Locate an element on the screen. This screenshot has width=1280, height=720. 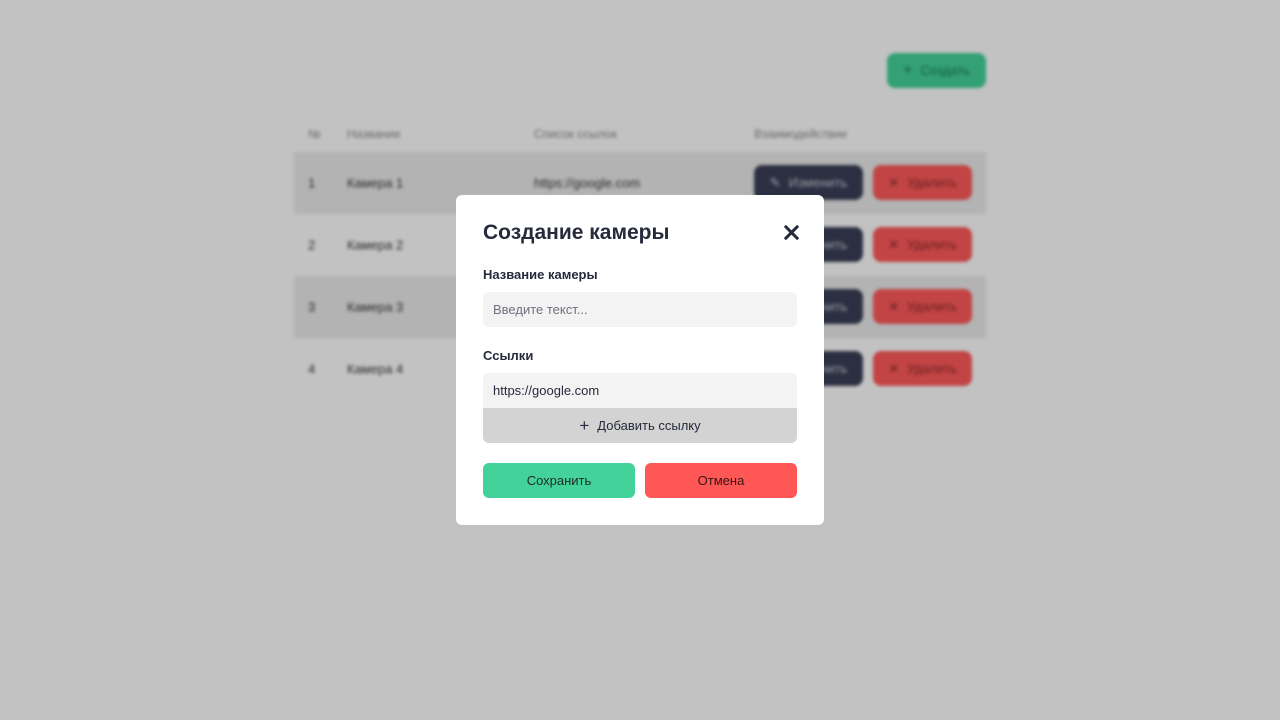
save-button: Сохранить is located at coordinates (559, 480).